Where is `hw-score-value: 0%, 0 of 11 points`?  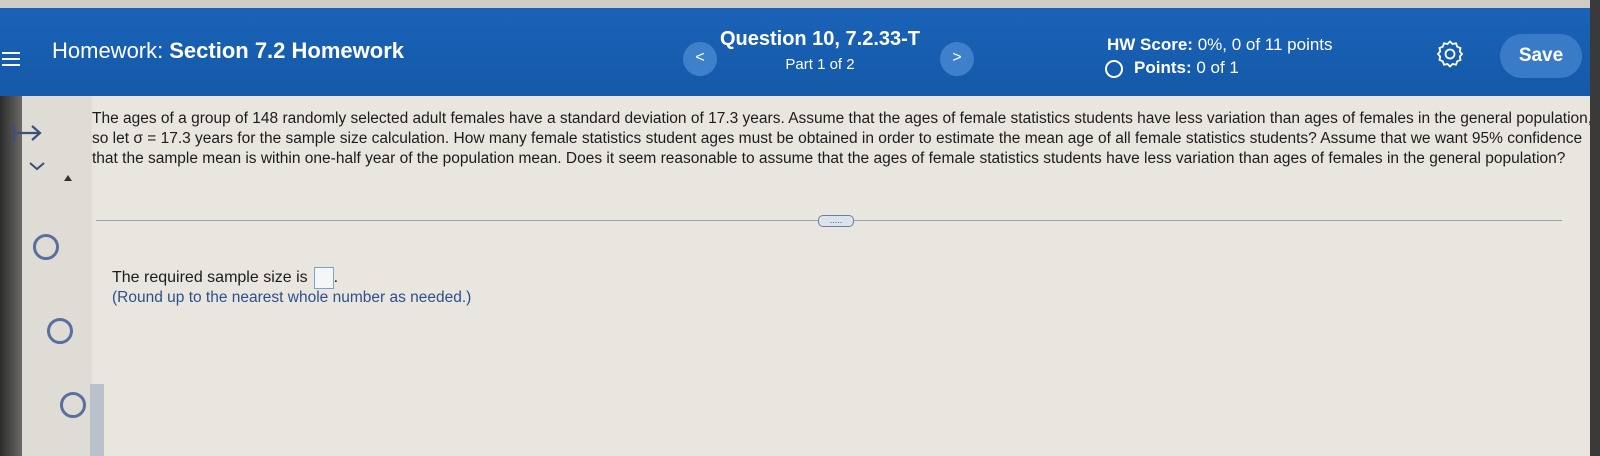
hw-score-value: 0%, 0 of 11 points is located at coordinates (1265, 44).